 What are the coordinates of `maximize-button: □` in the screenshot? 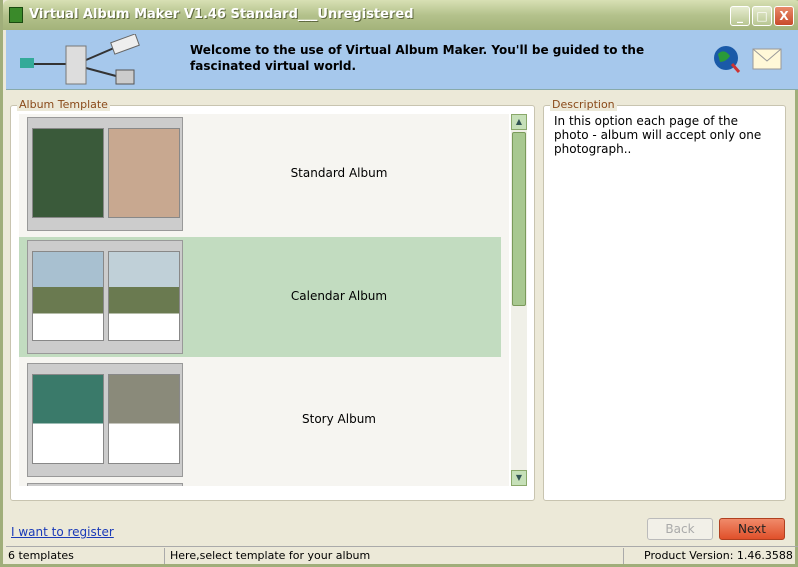 It's located at (762, 16).